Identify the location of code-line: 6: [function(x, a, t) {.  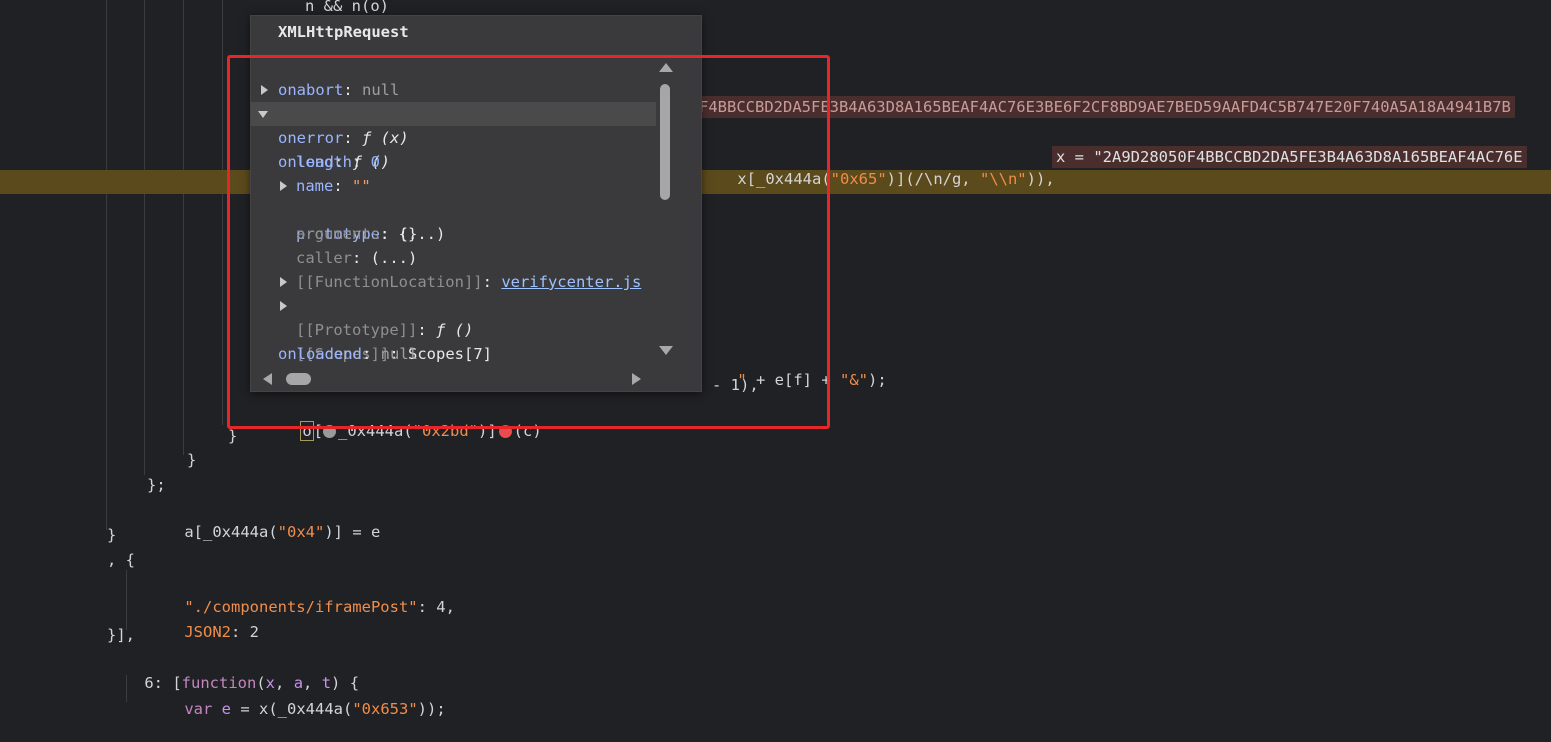
(252, 683).